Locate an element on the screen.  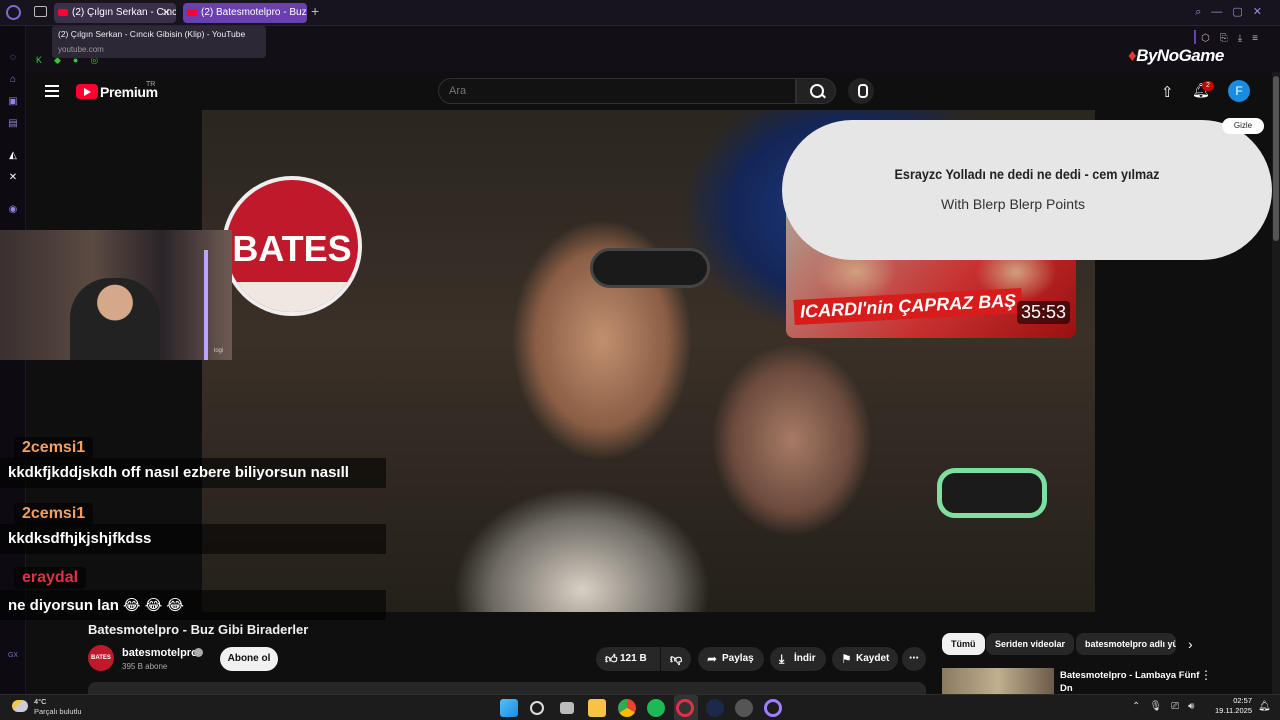
verified-icon is located at coordinates (198, 652).